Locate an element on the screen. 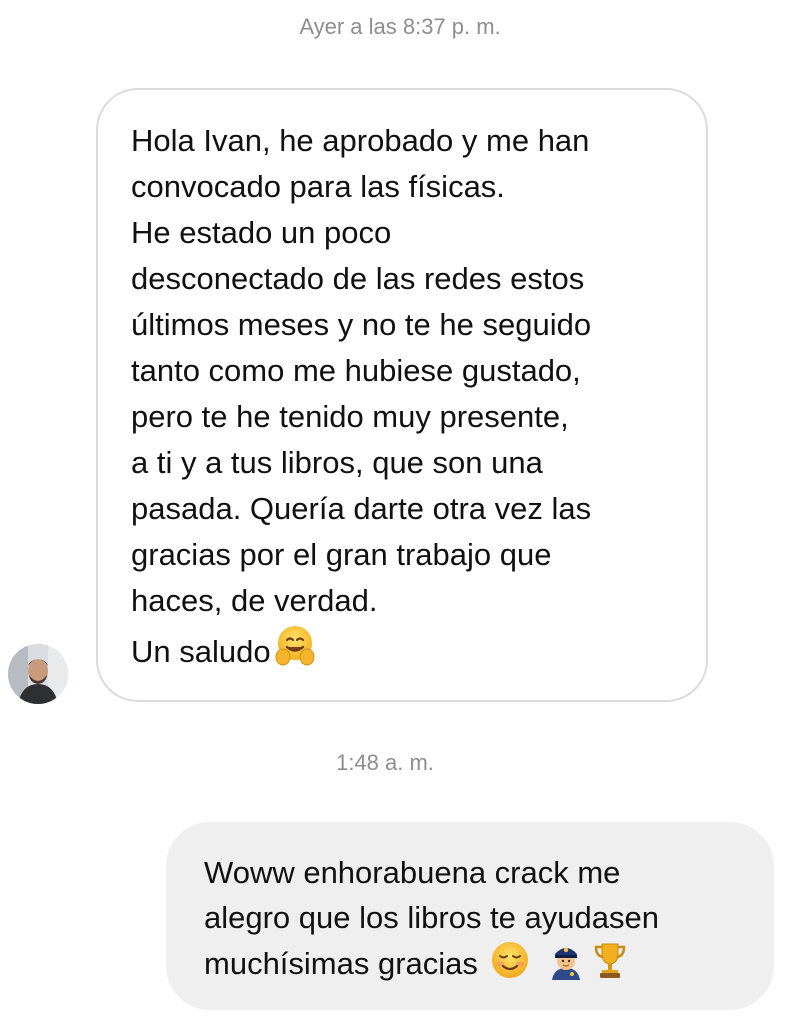  message-line: haces, de verdad. is located at coordinates (254, 600).